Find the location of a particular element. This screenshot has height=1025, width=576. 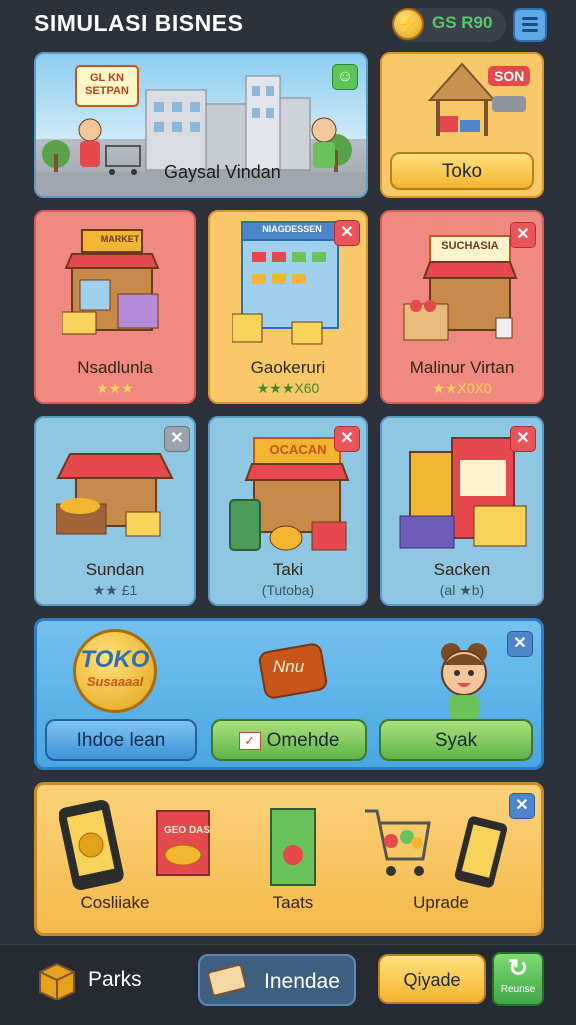

juice-box-icon is located at coordinates (293, 846).